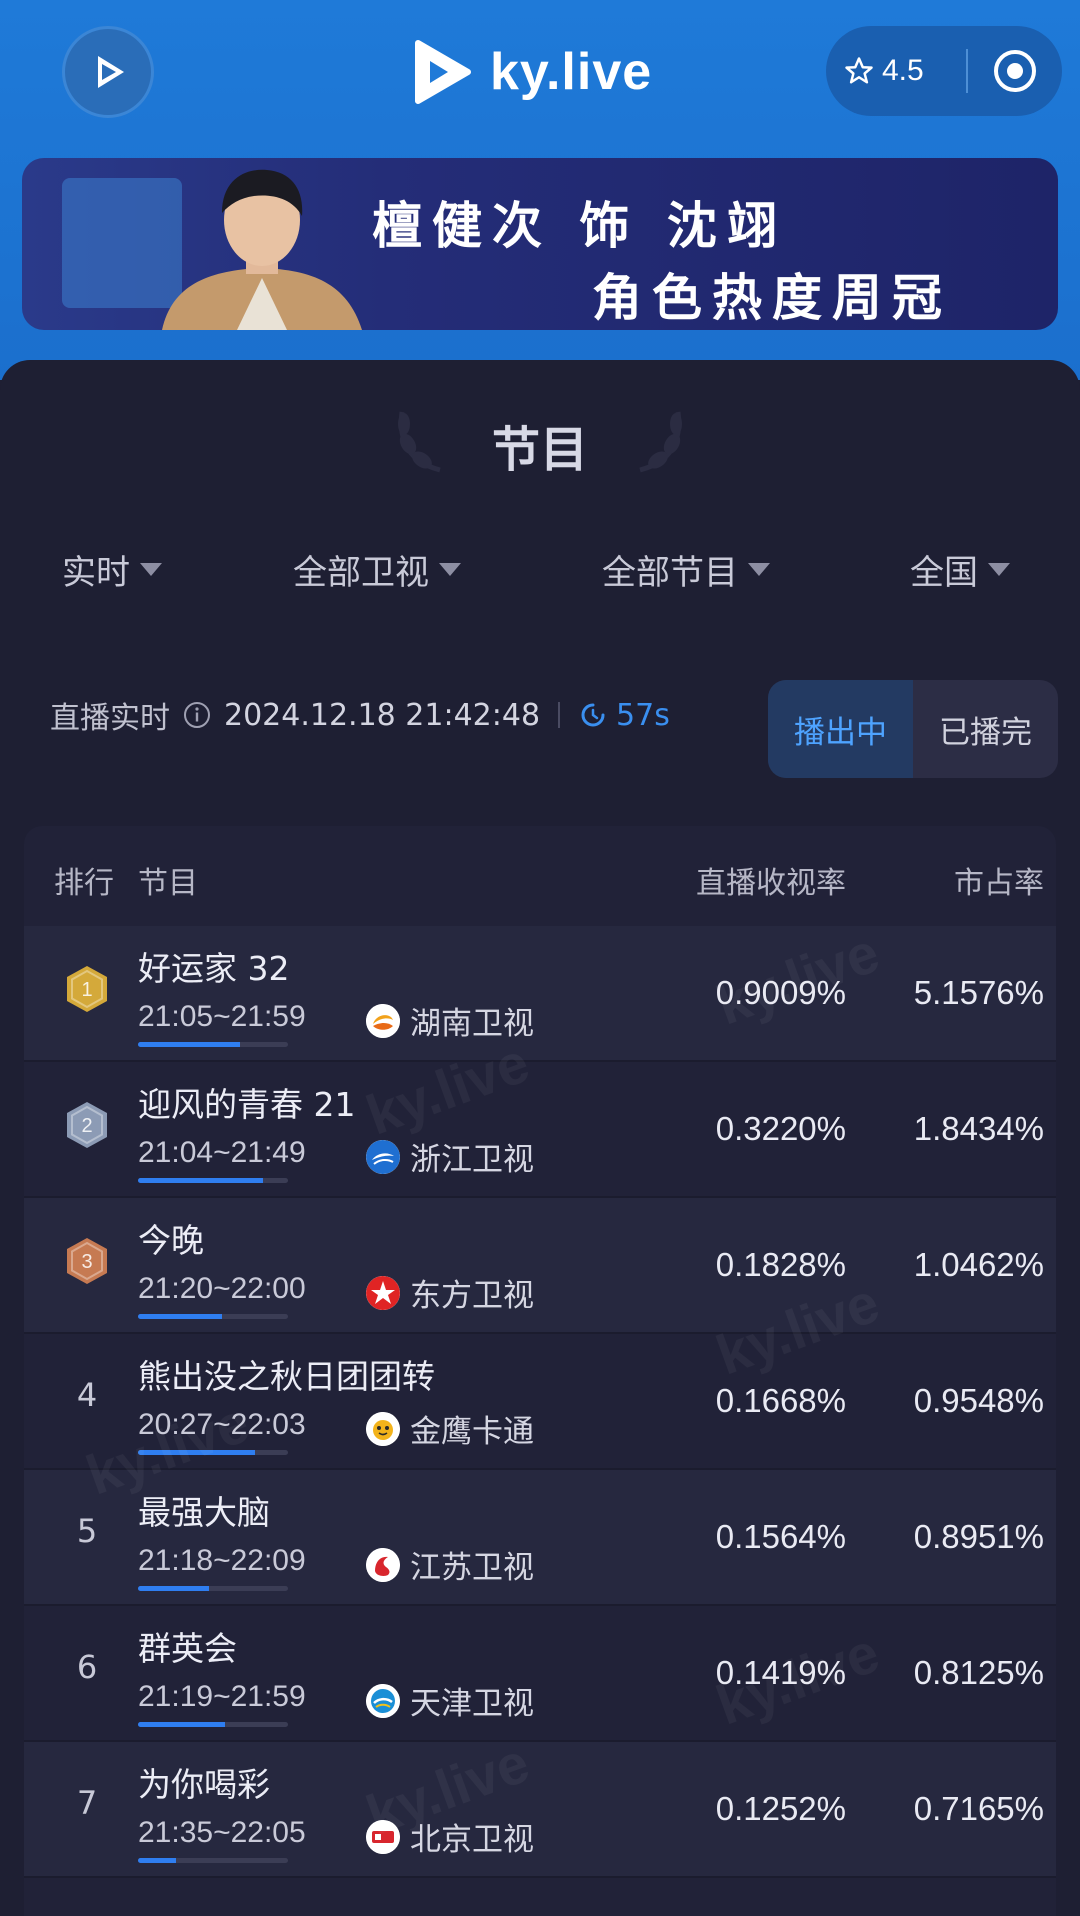  What do you see at coordinates (214, 968) in the screenshot?
I see `program-name: 好运家 32` at bounding box center [214, 968].